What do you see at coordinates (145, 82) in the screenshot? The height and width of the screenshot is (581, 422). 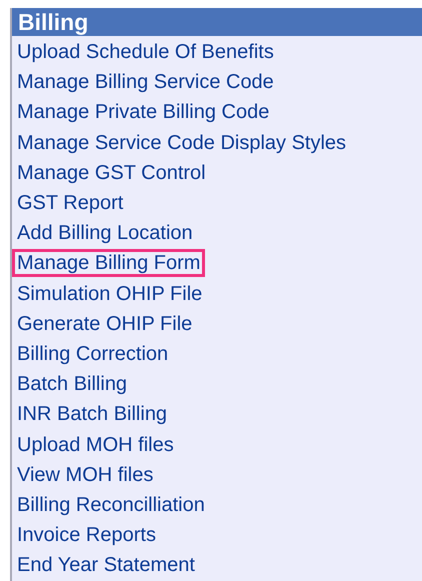 I see `menu-link: Manage Billing Service Code` at bounding box center [145, 82].